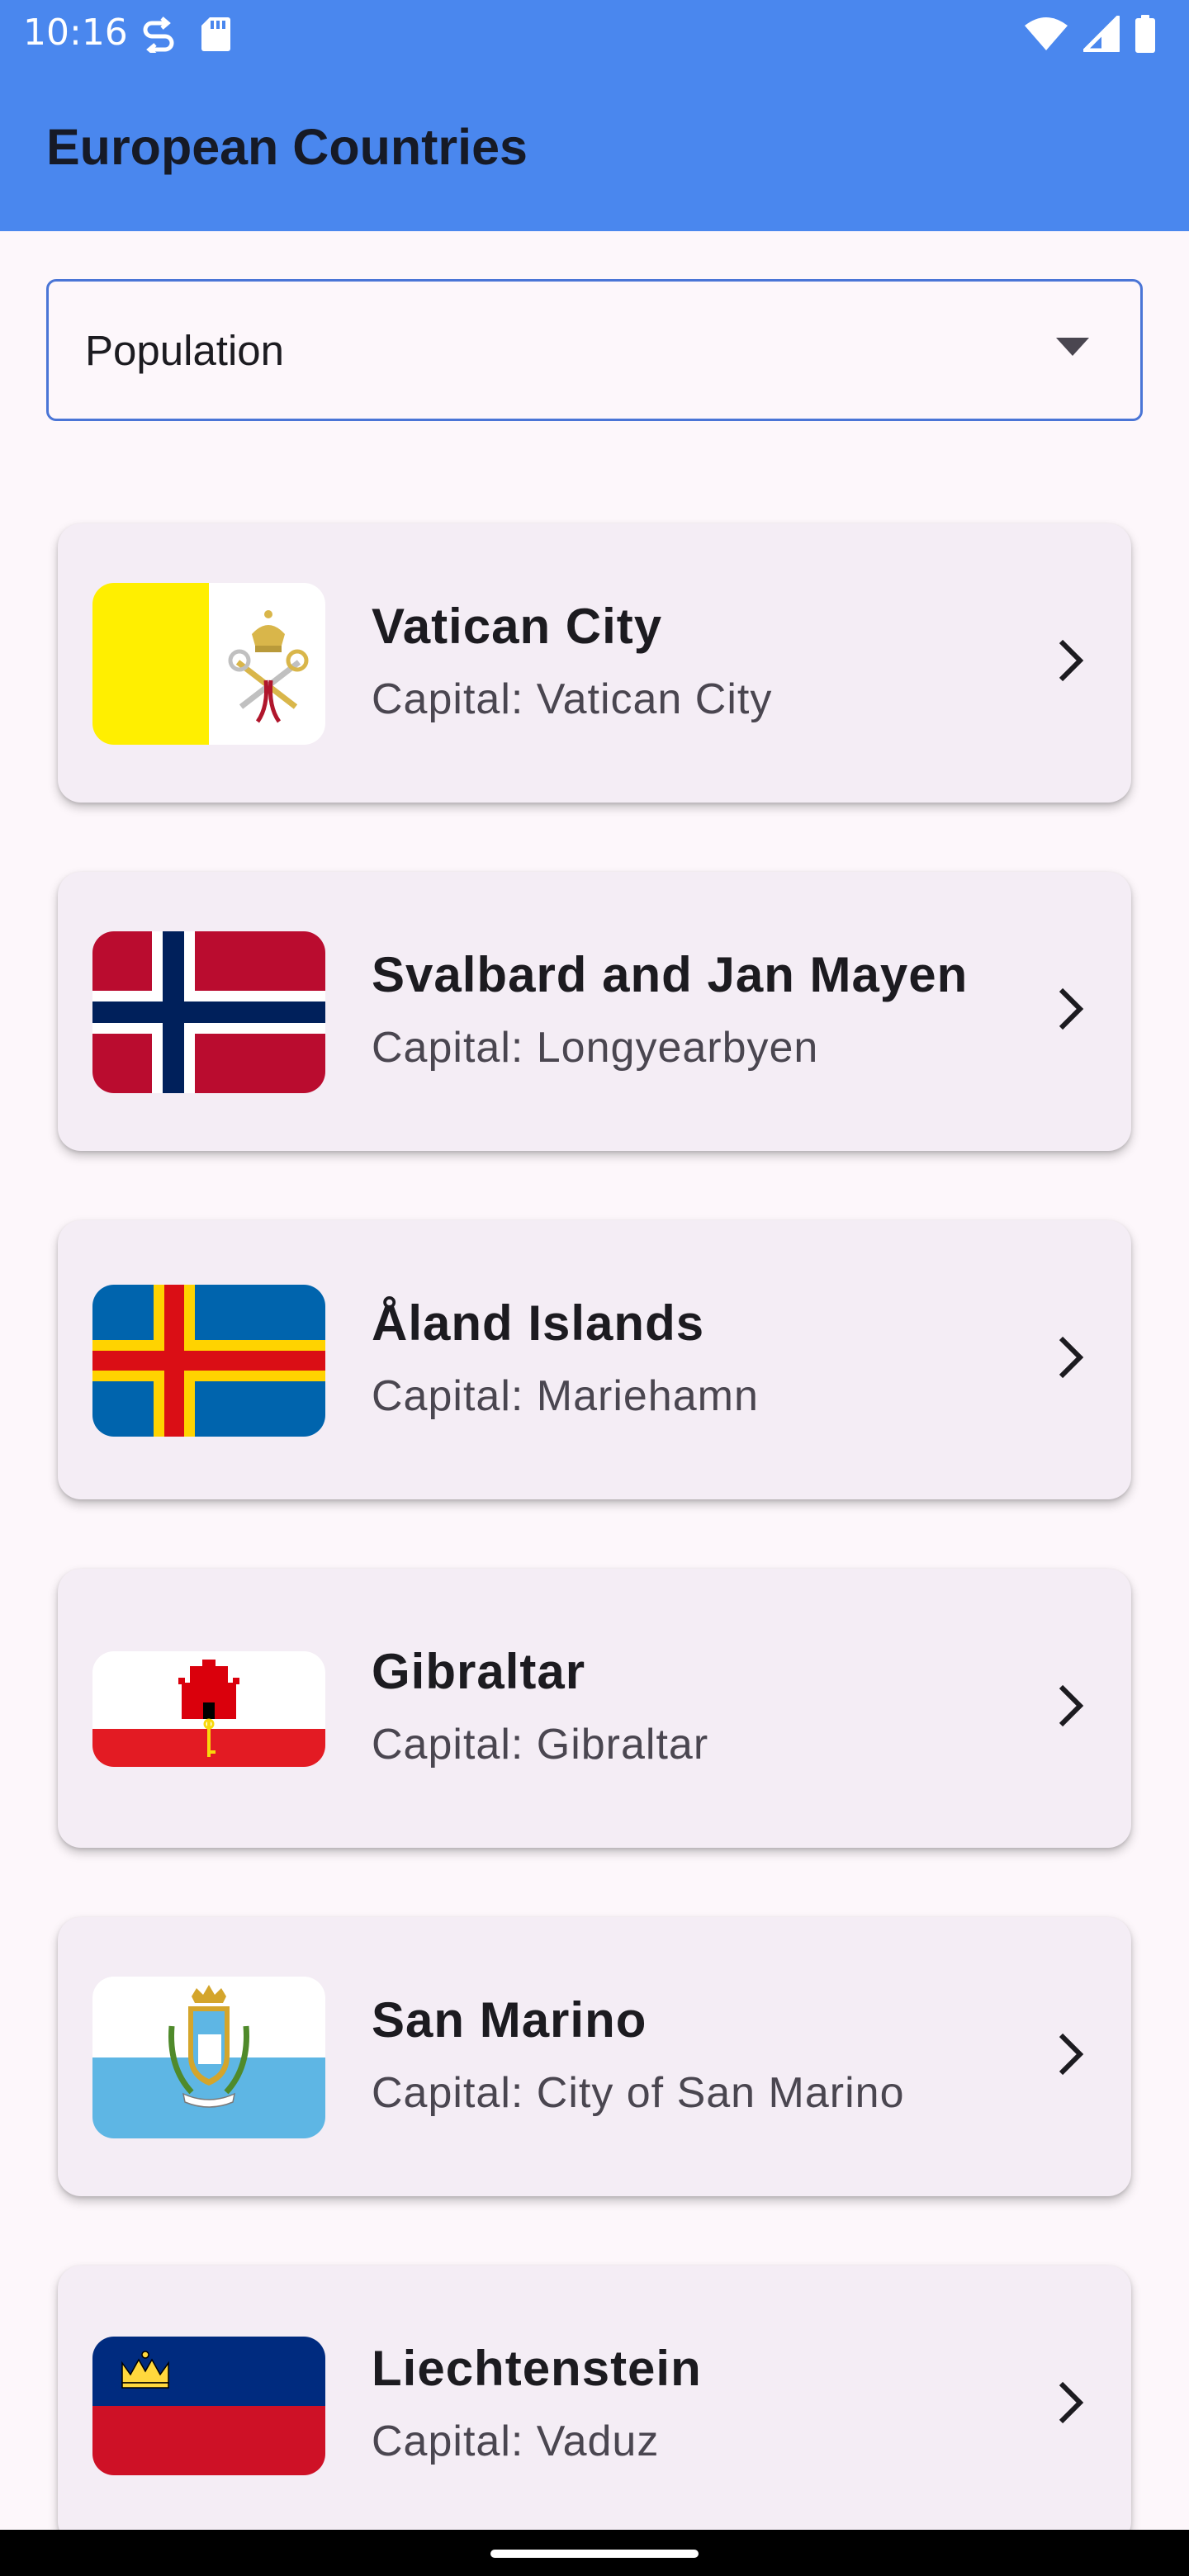 This screenshot has width=1189, height=2576. What do you see at coordinates (215, 34) in the screenshot?
I see `sd-card-icon` at bounding box center [215, 34].